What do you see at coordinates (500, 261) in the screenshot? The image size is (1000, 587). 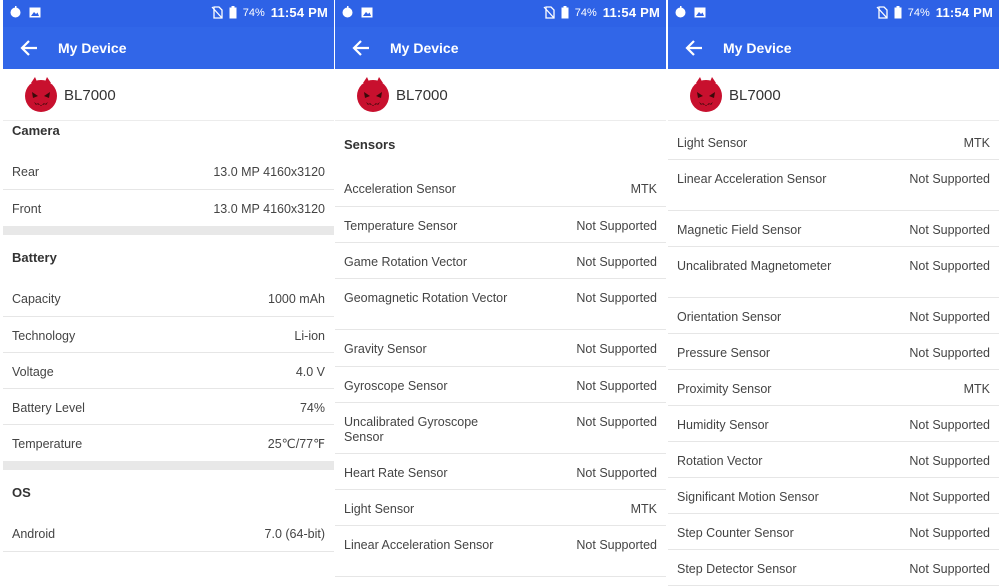 I see `list-item: Game Rotation Vector Not Supported` at bounding box center [500, 261].